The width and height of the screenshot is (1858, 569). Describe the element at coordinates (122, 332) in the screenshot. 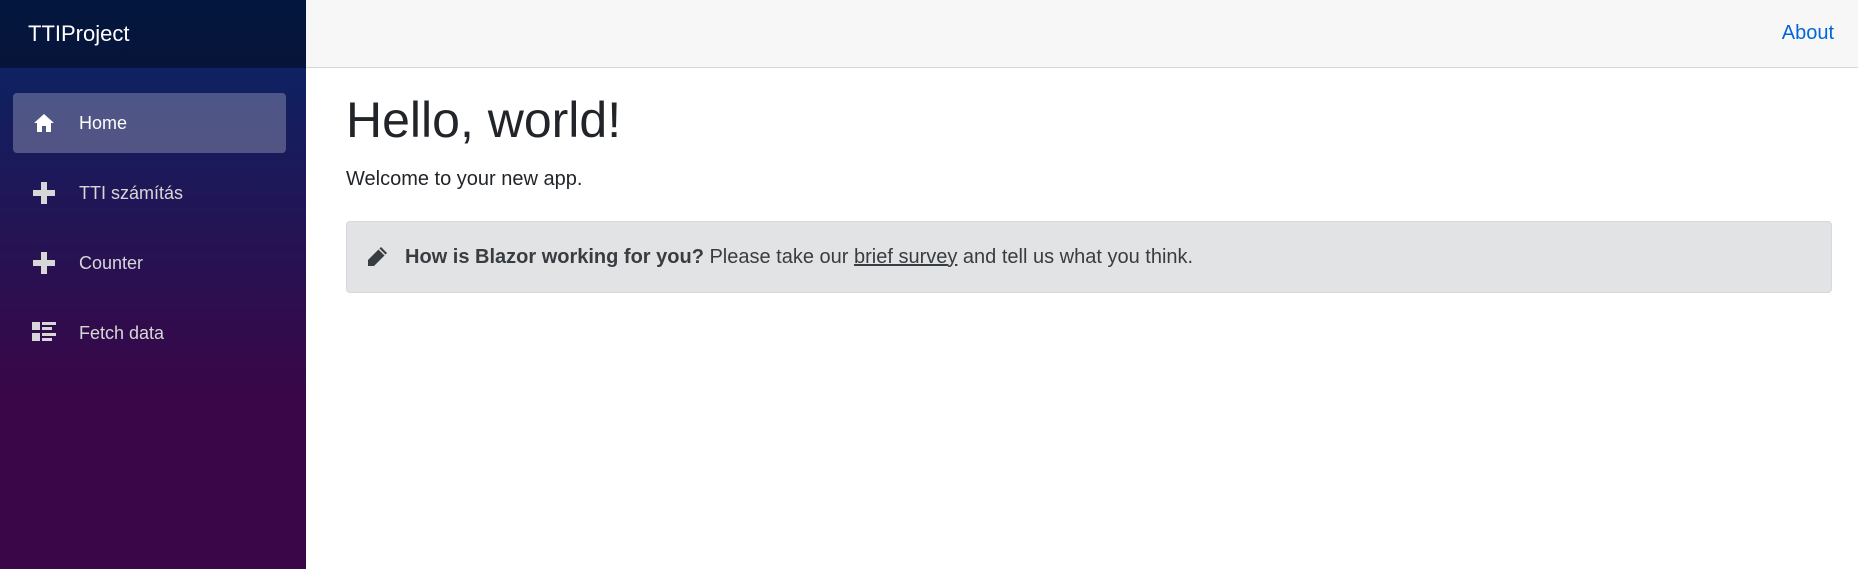

I see `nav-label-fetch-data: Fetch data` at that location.